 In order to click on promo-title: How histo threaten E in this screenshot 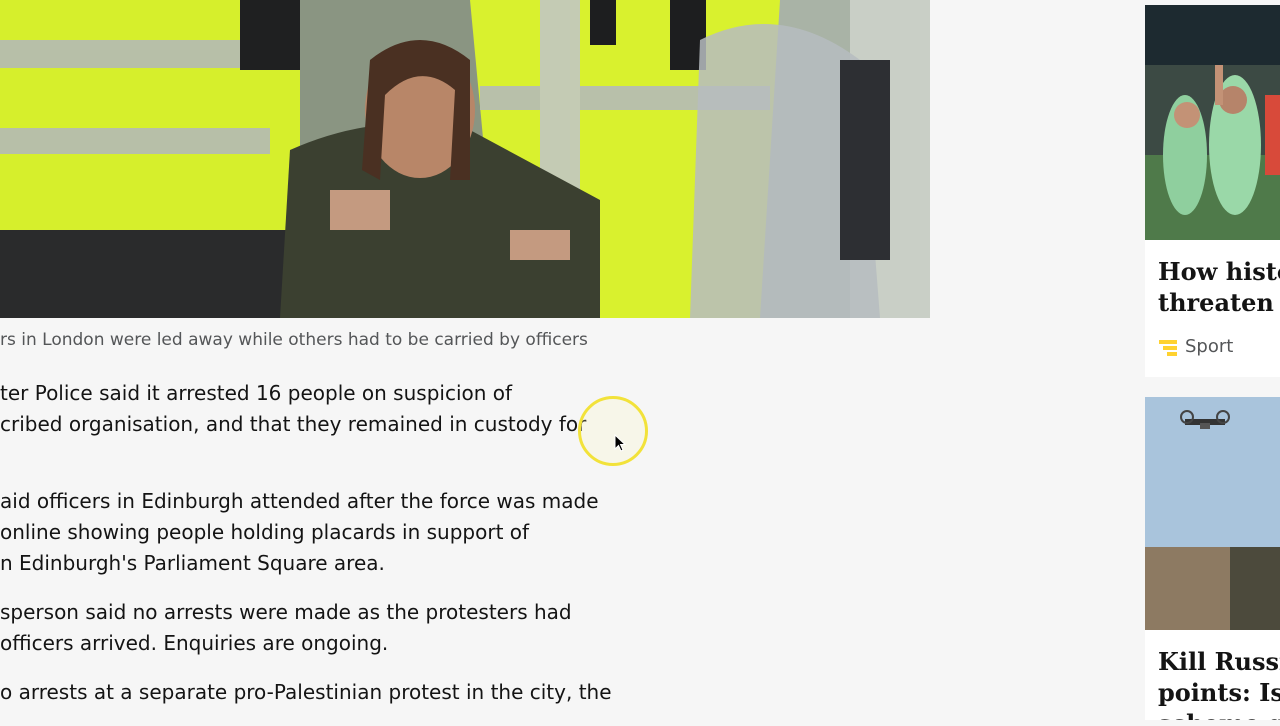, I will do `click(1212, 281)`.